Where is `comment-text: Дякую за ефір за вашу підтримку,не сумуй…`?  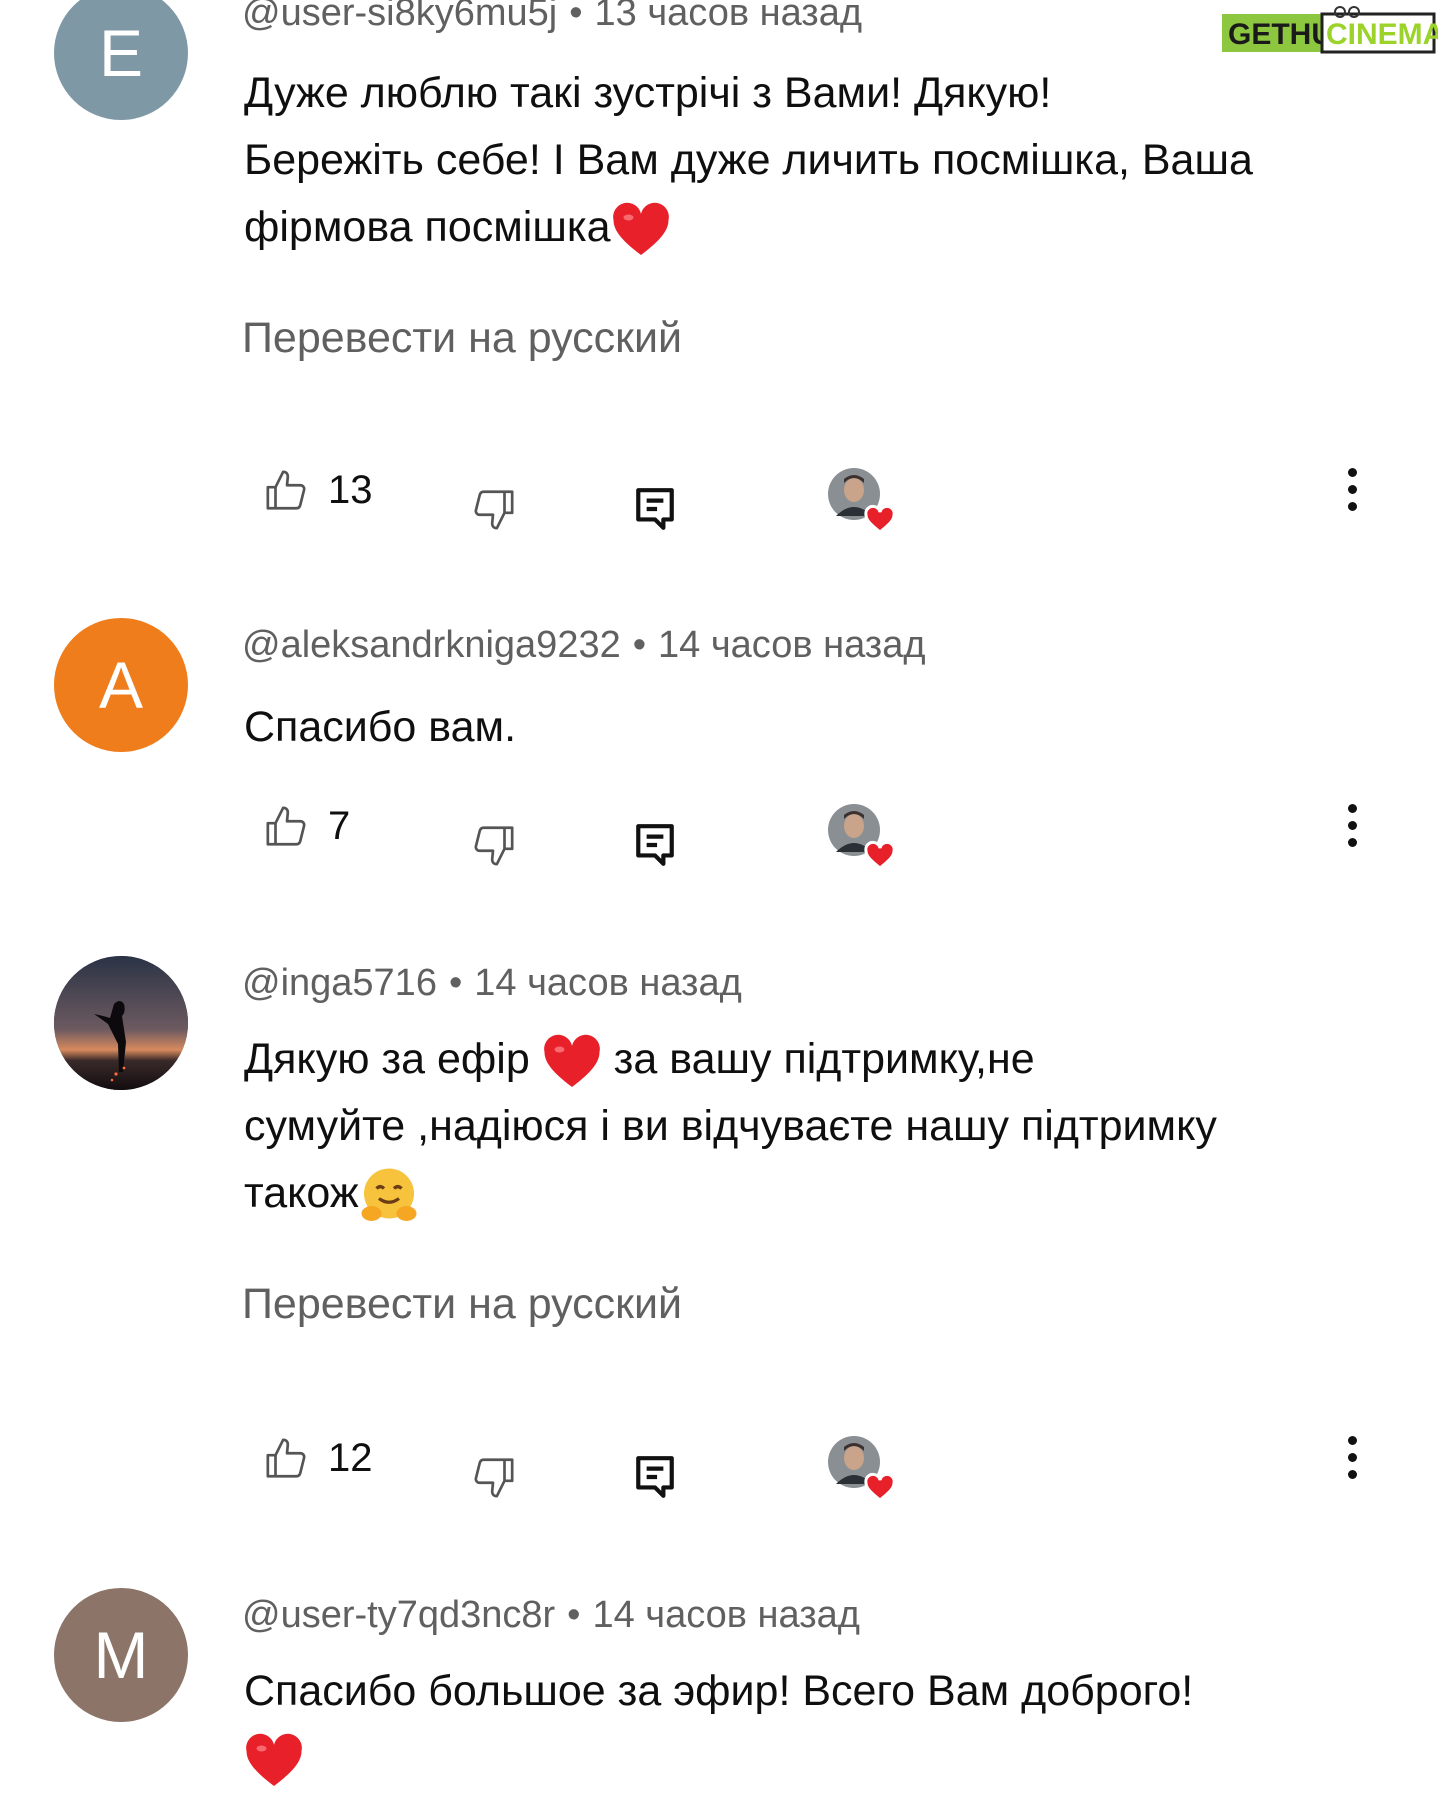
comment-text: Дякую за ефір за вашу підтримку,не сумуй… is located at coordinates (824, 1126).